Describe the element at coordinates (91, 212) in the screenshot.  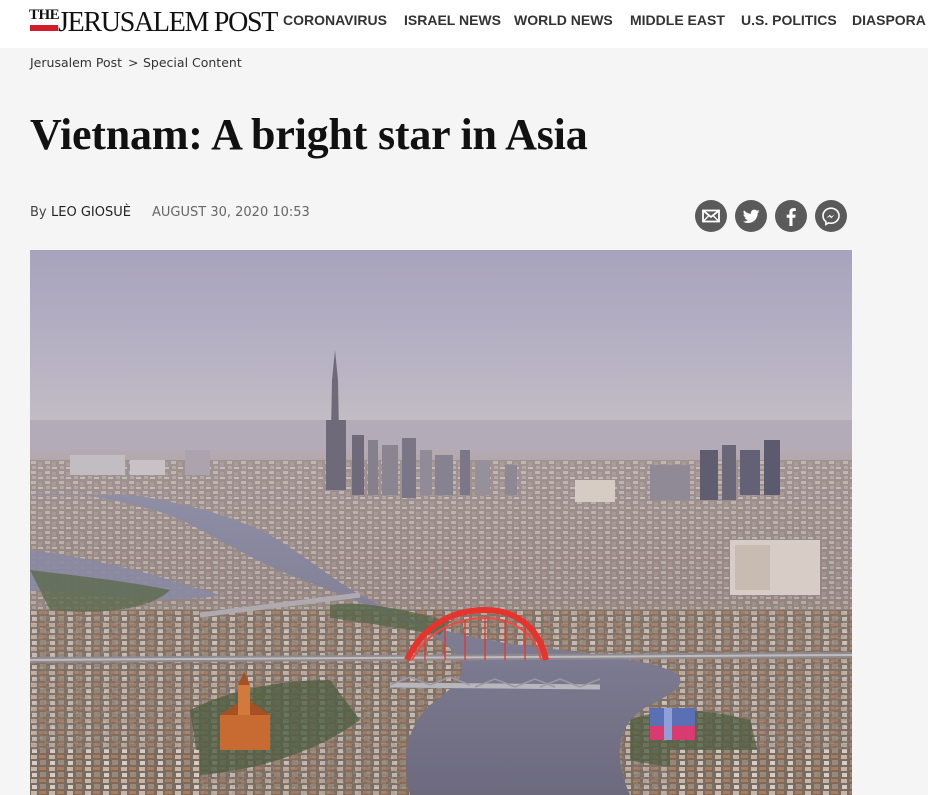
I see `author-link: LEO GIOSUÈ` at that location.